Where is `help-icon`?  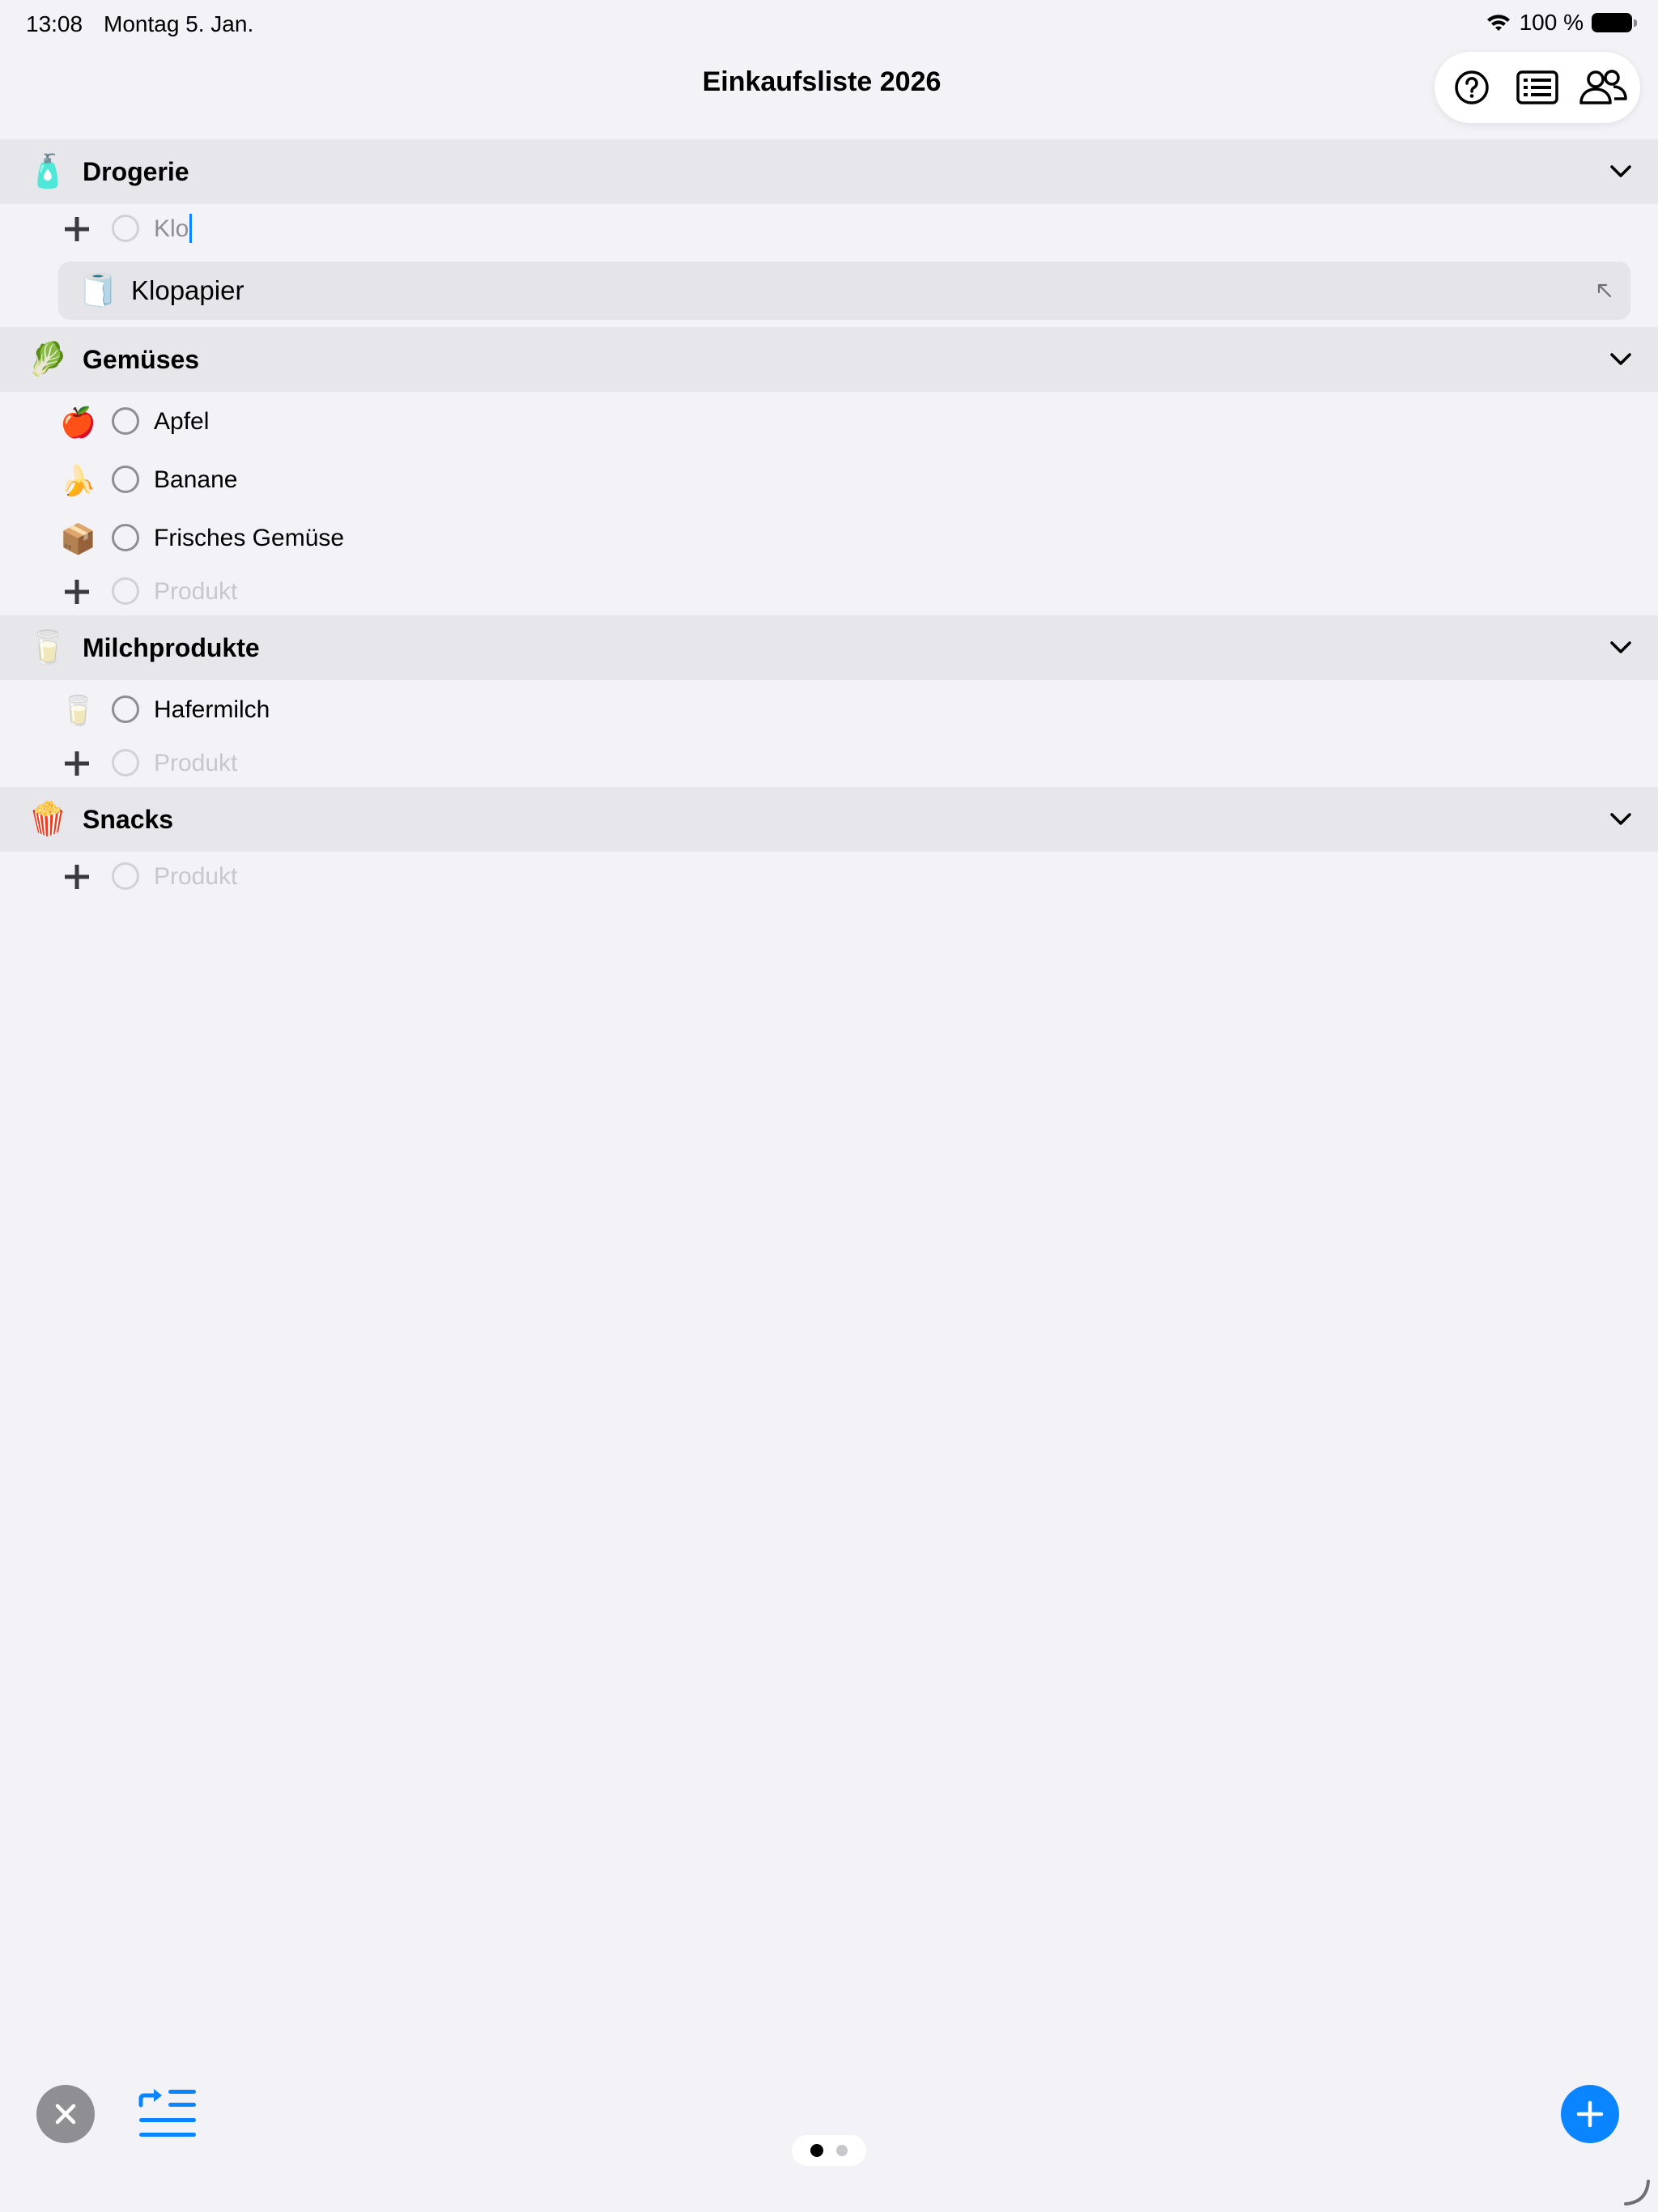
help-icon is located at coordinates (1472, 87).